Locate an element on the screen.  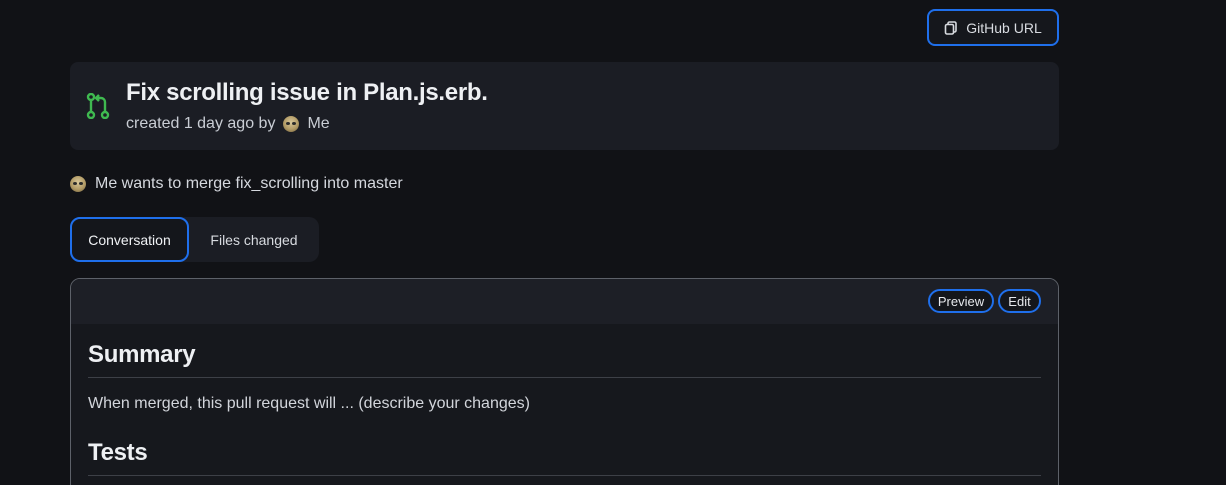
git-pull-request-icon is located at coordinates (98, 106).